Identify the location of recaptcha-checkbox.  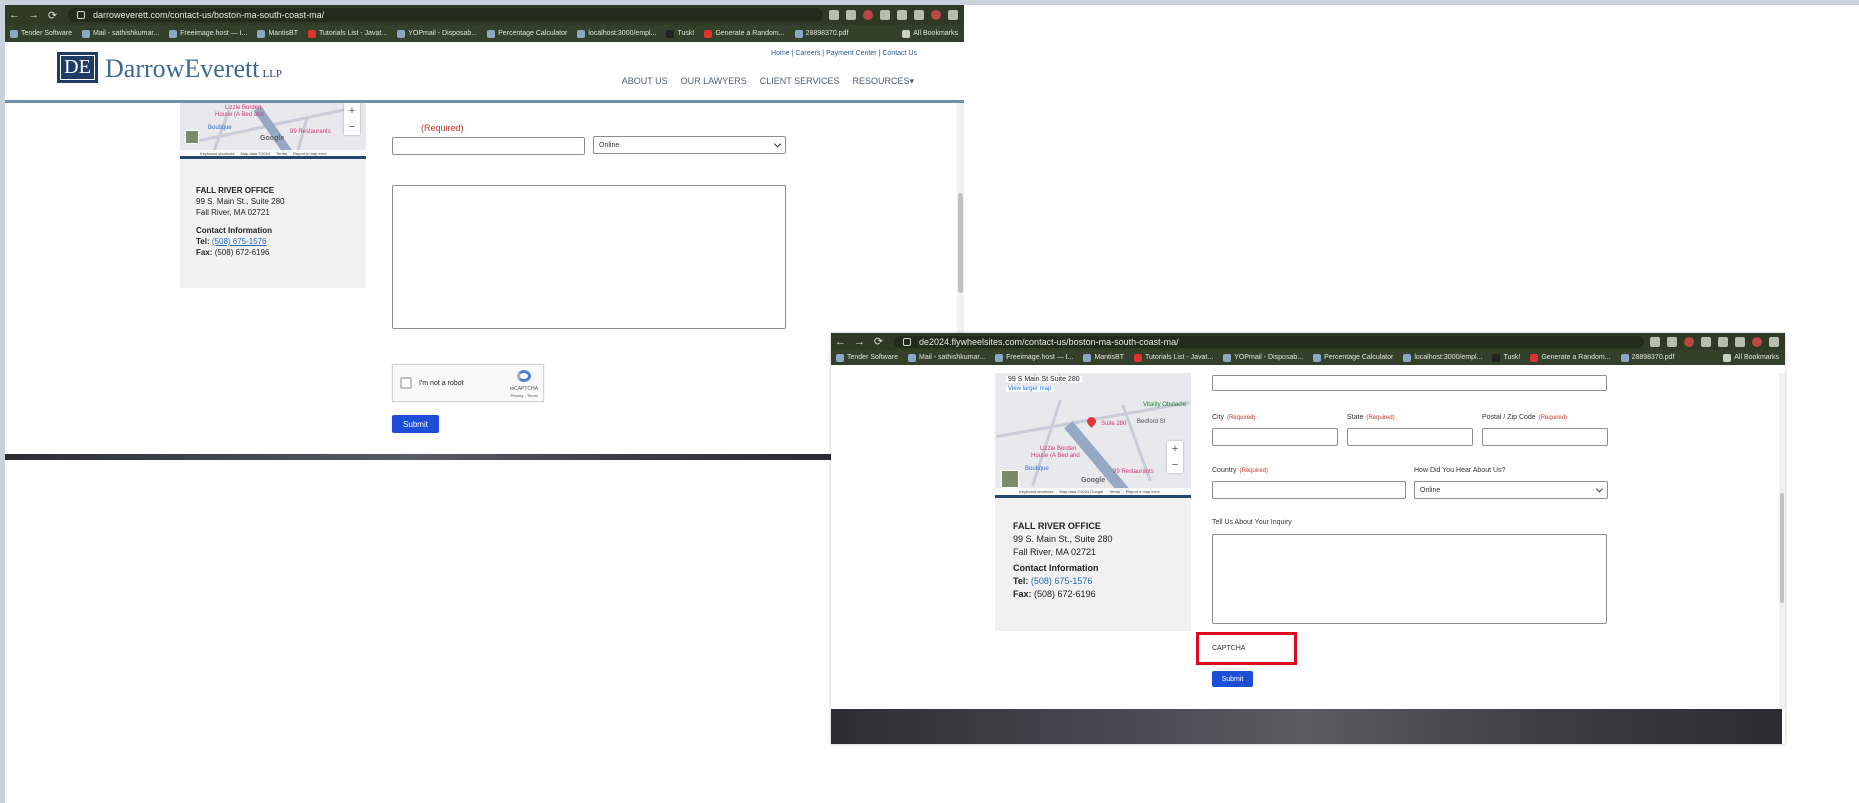
(406, 383).